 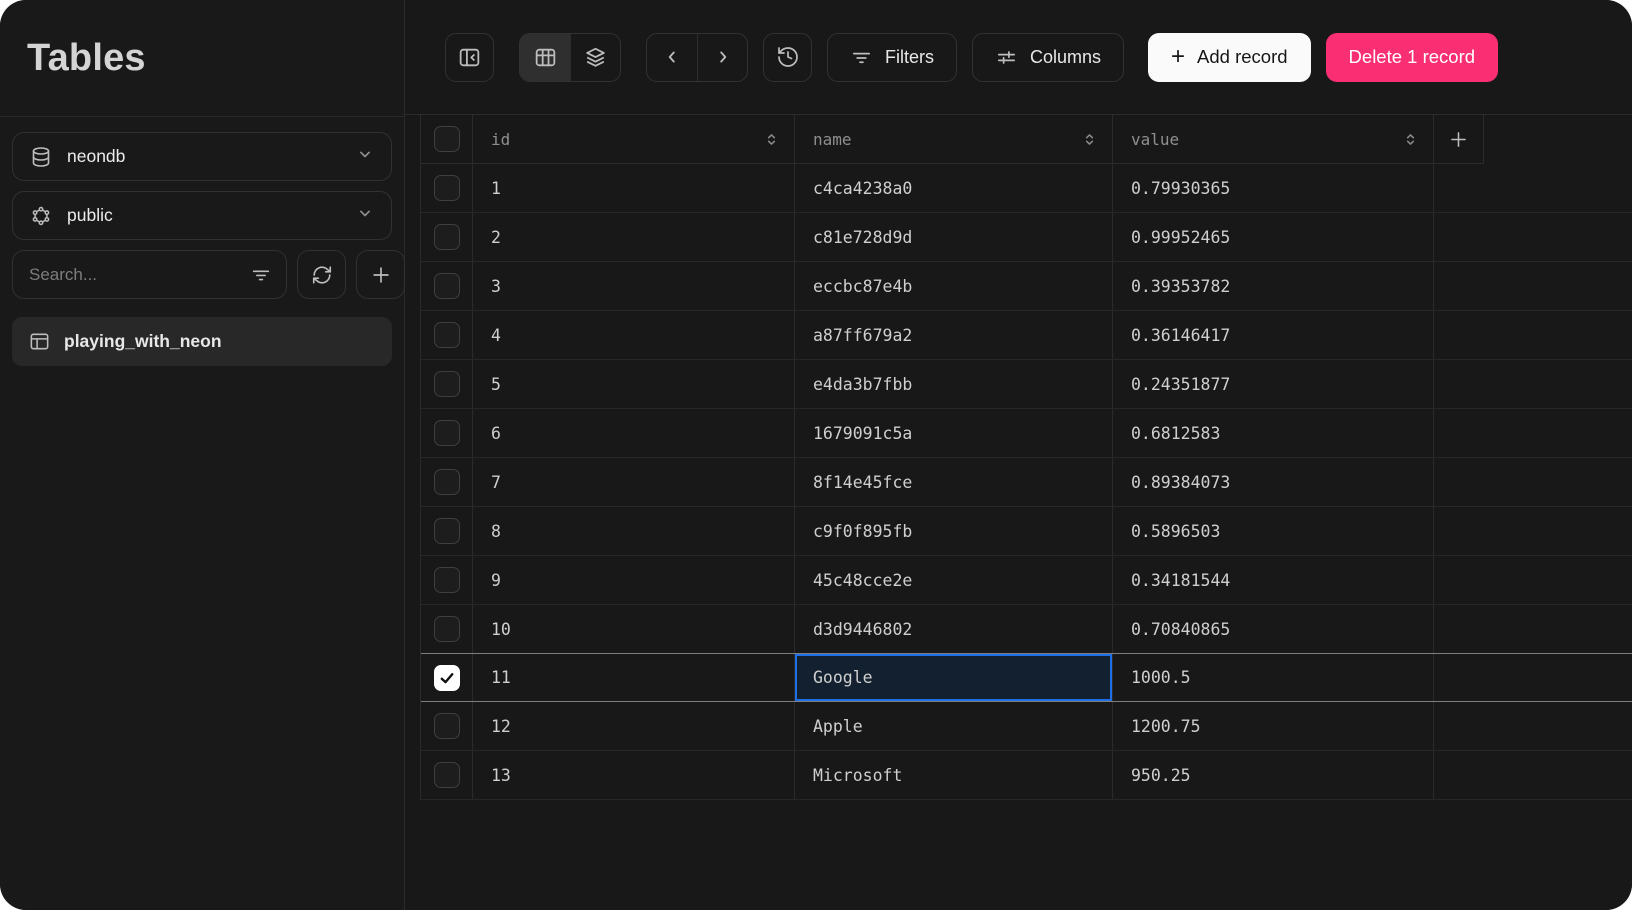 I want to click on search-input, so click(x=139, y=274).